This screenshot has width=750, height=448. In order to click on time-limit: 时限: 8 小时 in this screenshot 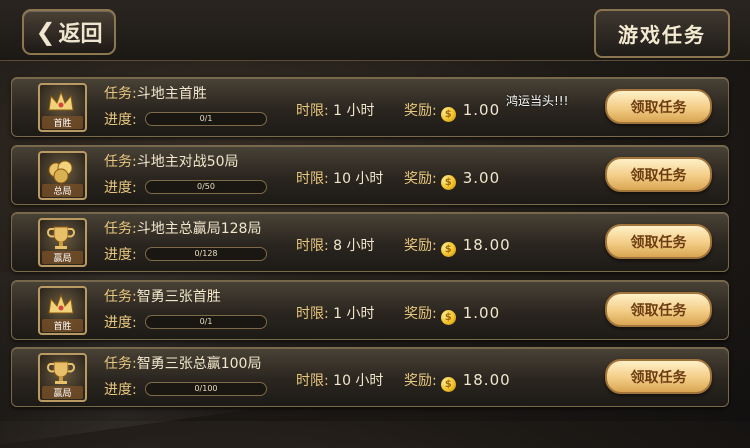, I will do `click(335, 245)`.